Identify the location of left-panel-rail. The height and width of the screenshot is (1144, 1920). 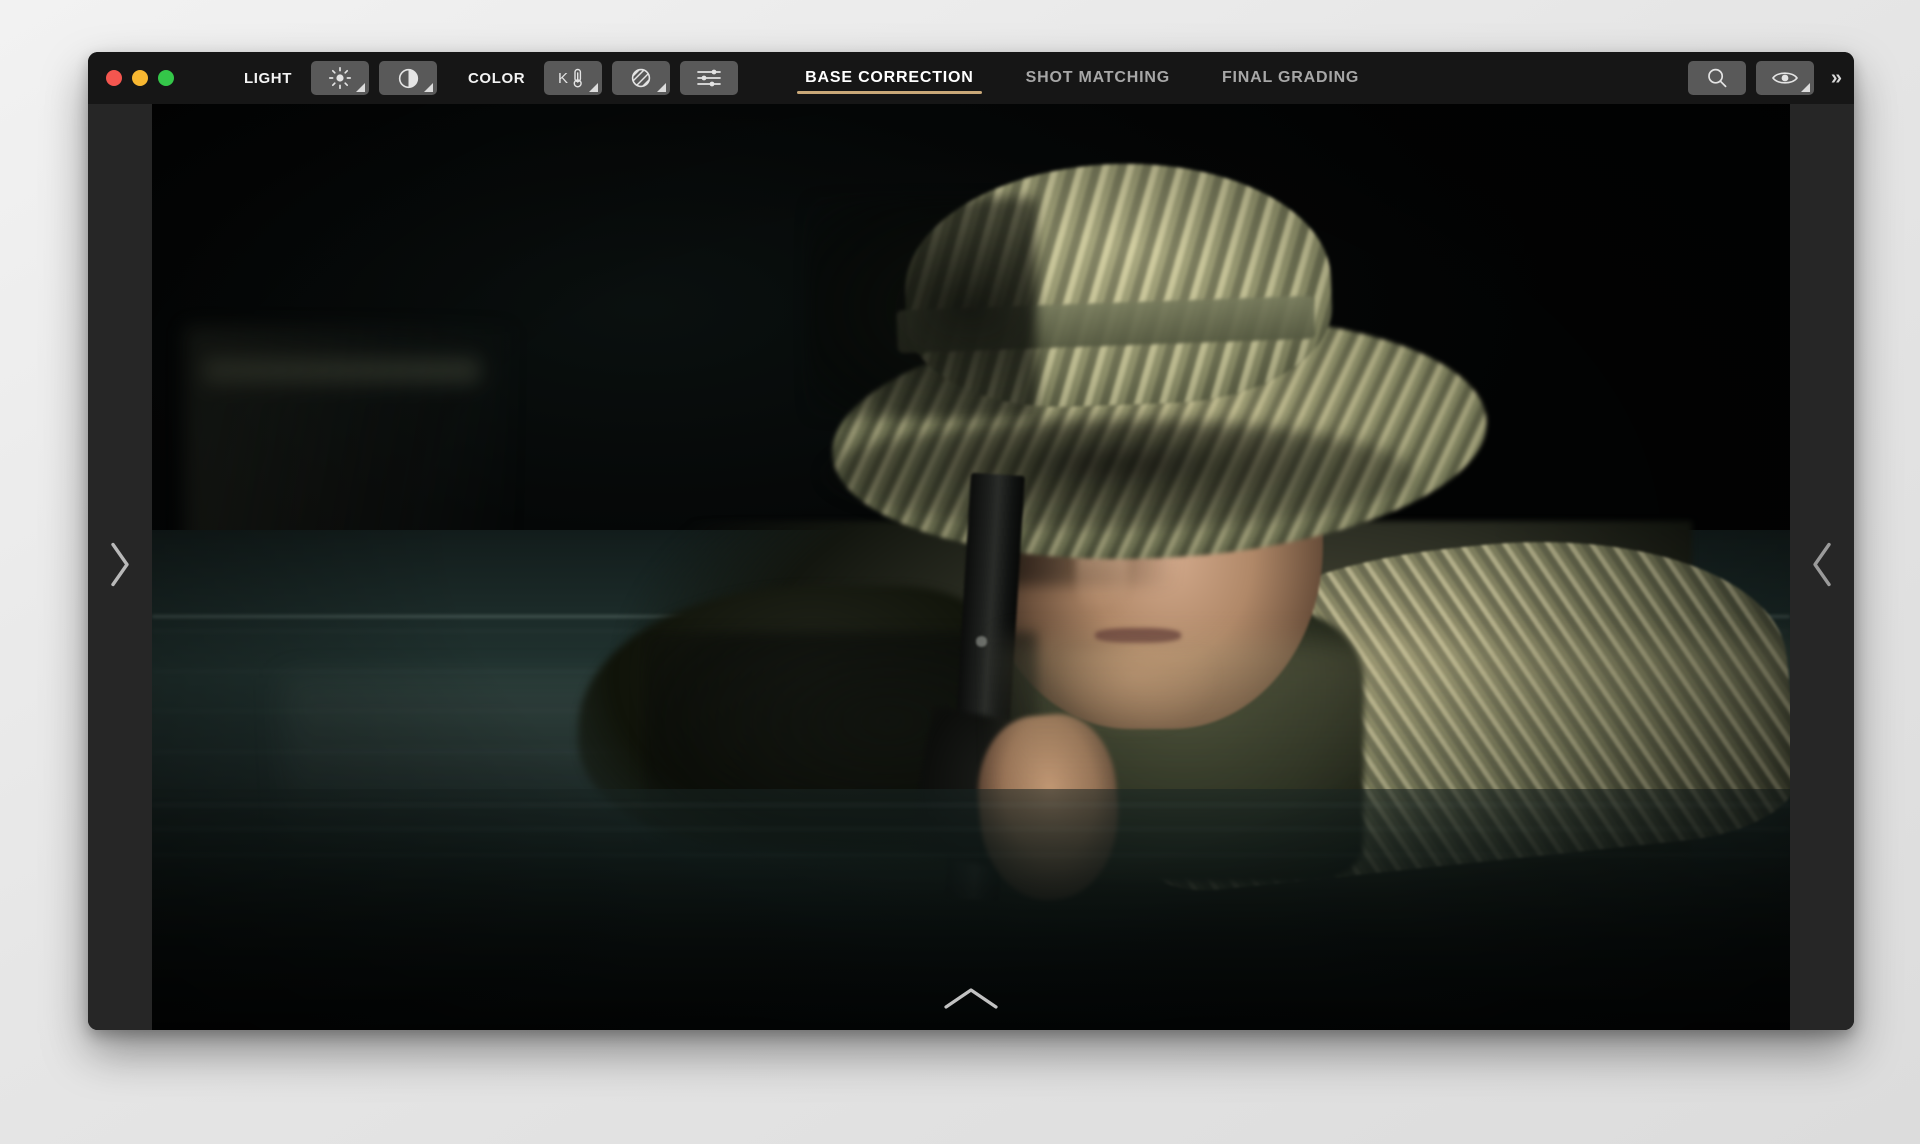
(120, 567).